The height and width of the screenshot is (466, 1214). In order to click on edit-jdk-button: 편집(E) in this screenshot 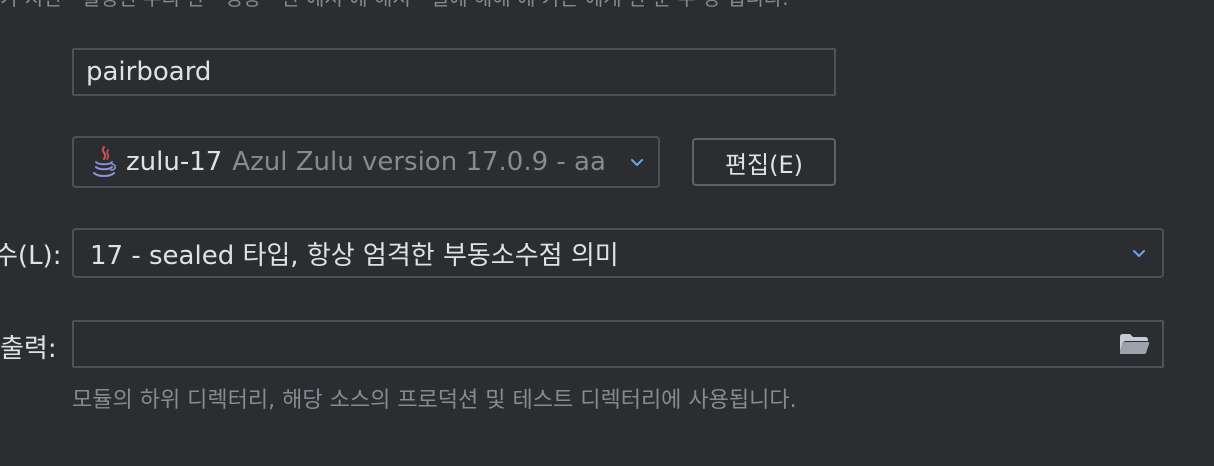, I will do `click(764, 162)`.